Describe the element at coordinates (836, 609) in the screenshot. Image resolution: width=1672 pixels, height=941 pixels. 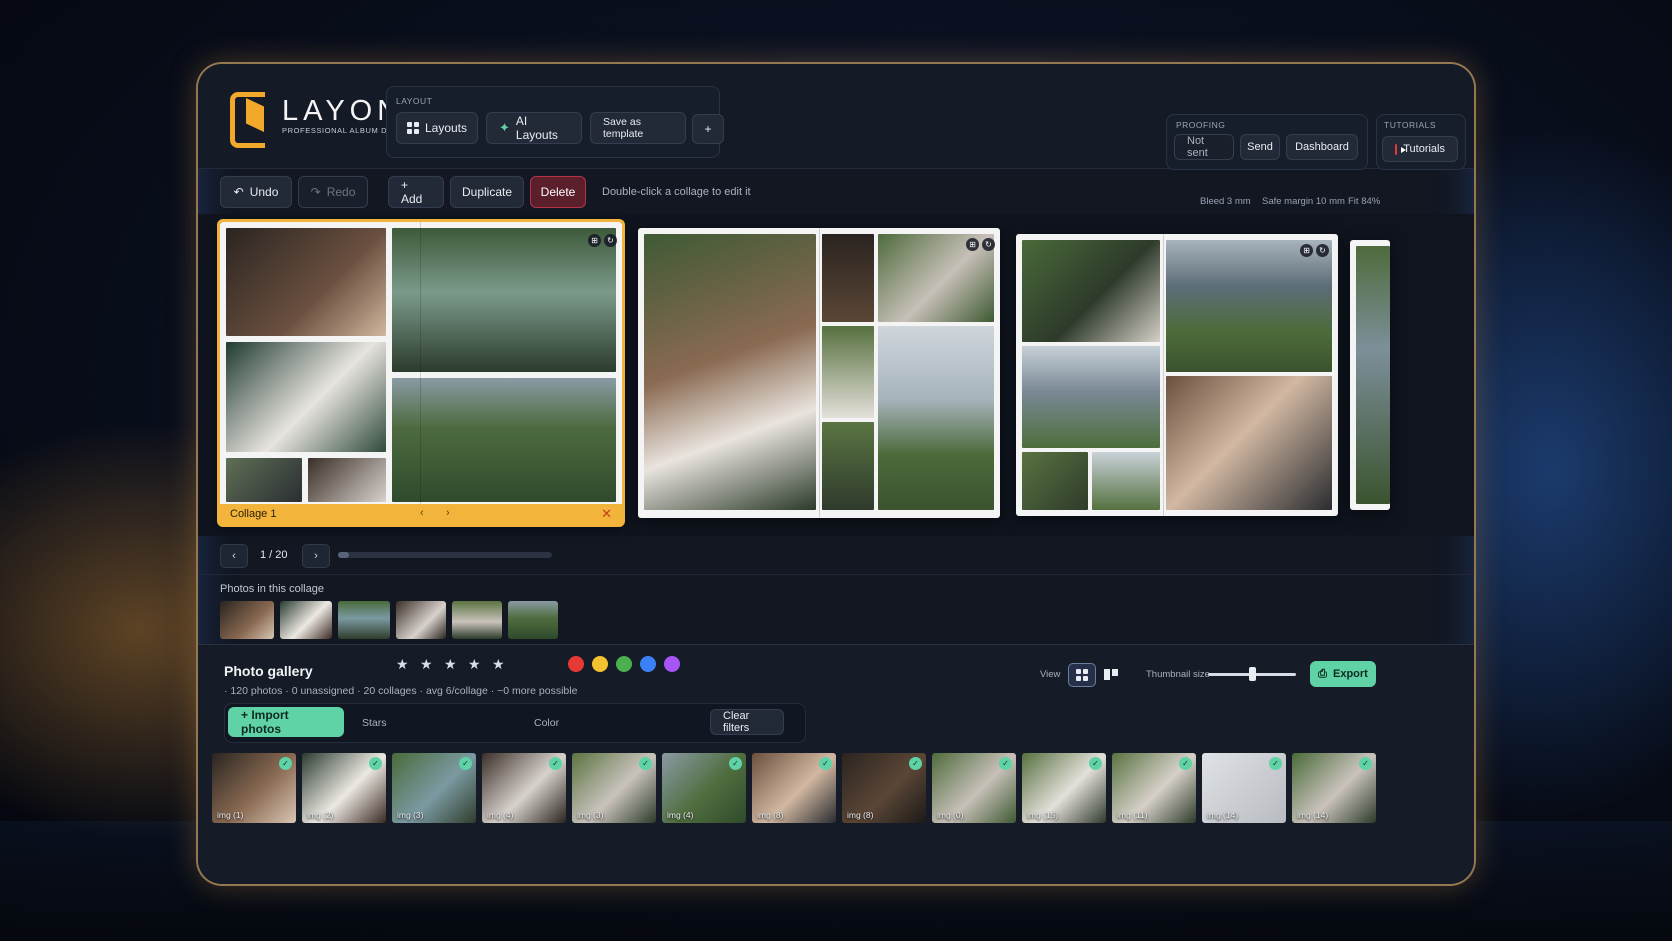
I see `collage-photos-strip: Photos in this collage` at that location.